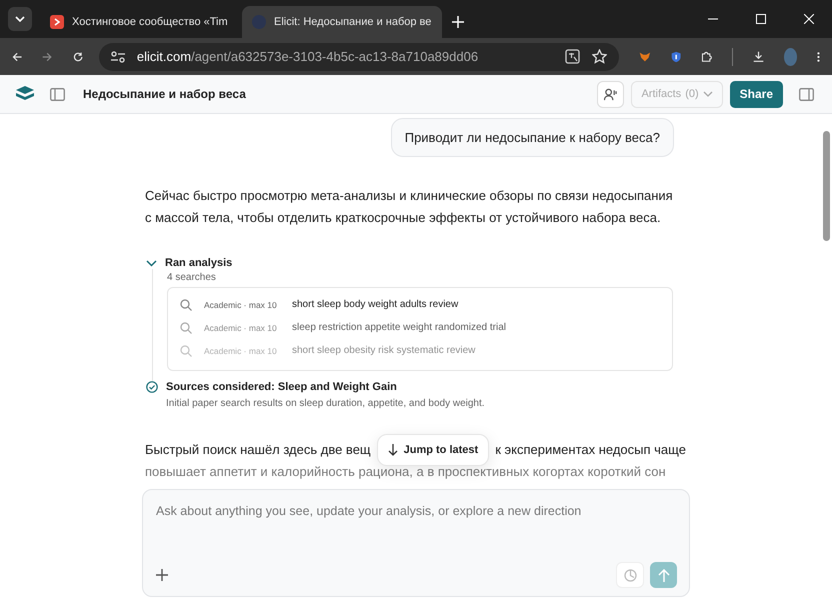 Image resolution: width=832 pixels, height=602 pixels. I want to click on new-tab-icon, so click(458, 22).